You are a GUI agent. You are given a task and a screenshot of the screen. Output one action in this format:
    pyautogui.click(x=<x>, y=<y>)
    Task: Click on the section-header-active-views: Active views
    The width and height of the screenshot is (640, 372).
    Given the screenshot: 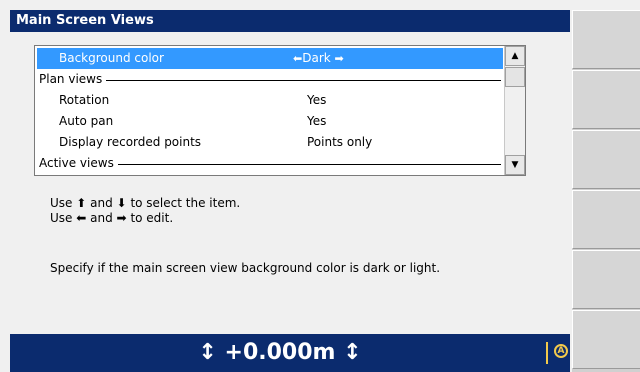 What is the action you would take?
    pyautogui.click(x=270, y=163)
    